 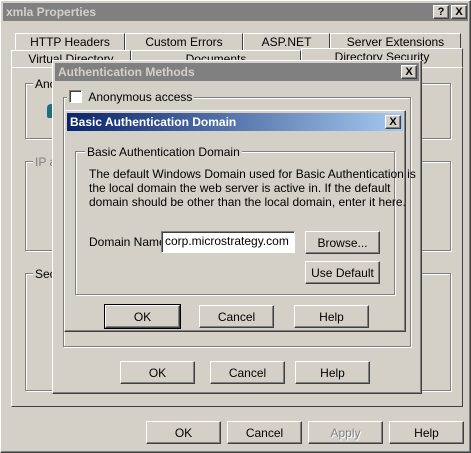 What do you see at coordinates (237, 72) in the screenshot?
I see `auth-methods-titlebar: Authentication Methods` at bounding box center [237, 72].